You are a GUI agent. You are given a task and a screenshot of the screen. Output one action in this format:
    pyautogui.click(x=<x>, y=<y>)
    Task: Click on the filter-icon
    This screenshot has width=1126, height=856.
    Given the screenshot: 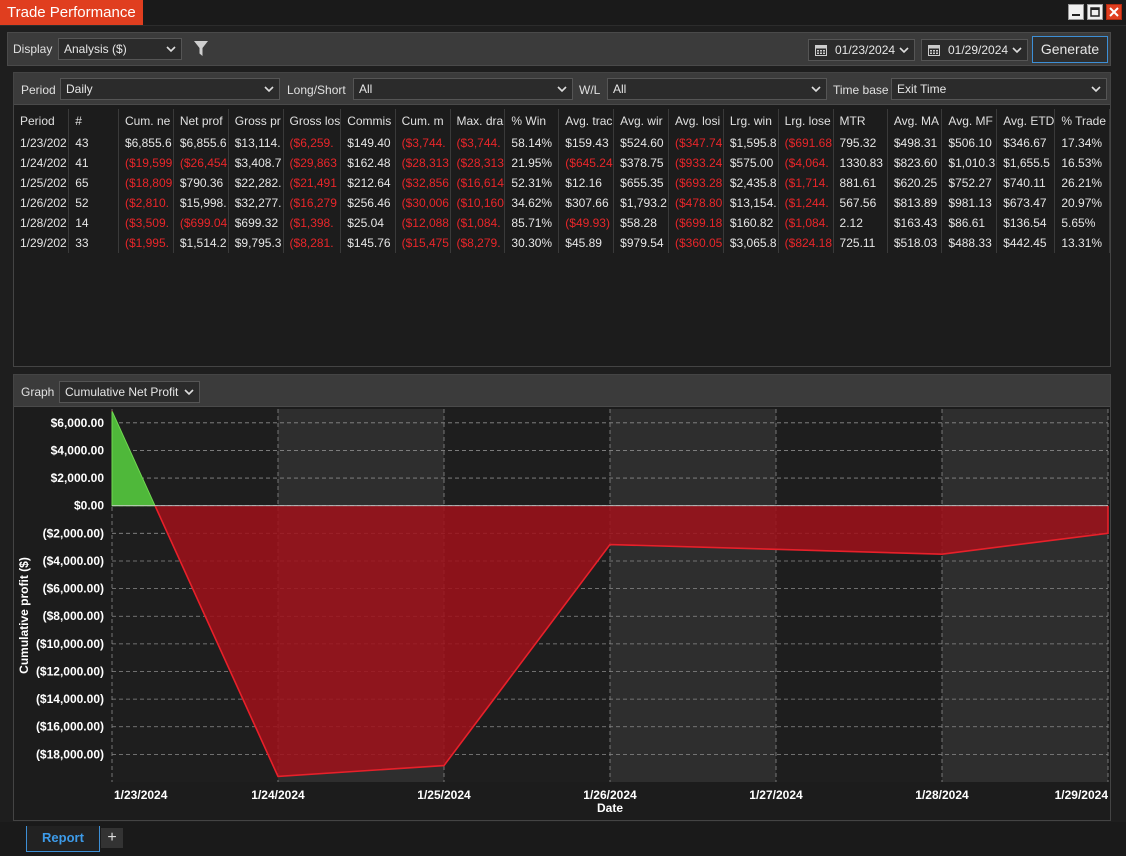 What is the action you would take?
    pyautogui.click(x=201, y=49)
    